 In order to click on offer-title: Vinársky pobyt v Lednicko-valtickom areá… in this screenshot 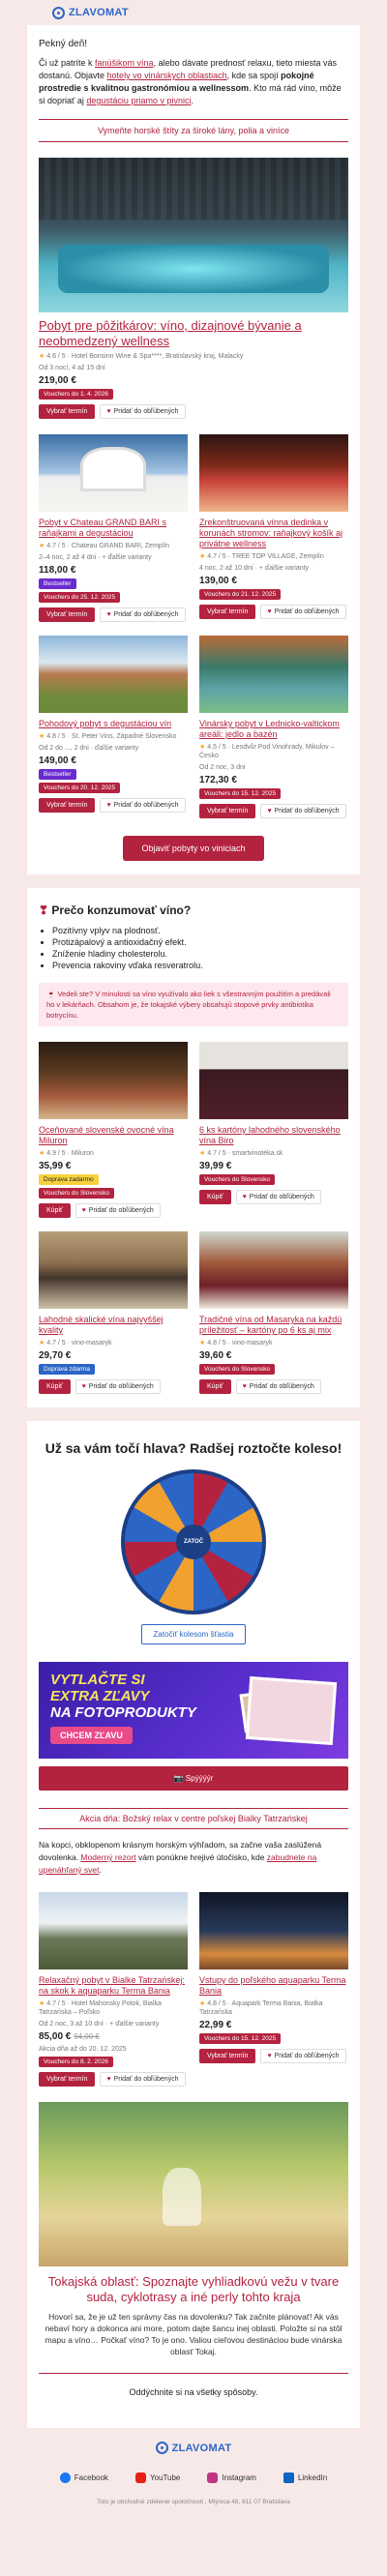, I will do `click(273, 729)`.